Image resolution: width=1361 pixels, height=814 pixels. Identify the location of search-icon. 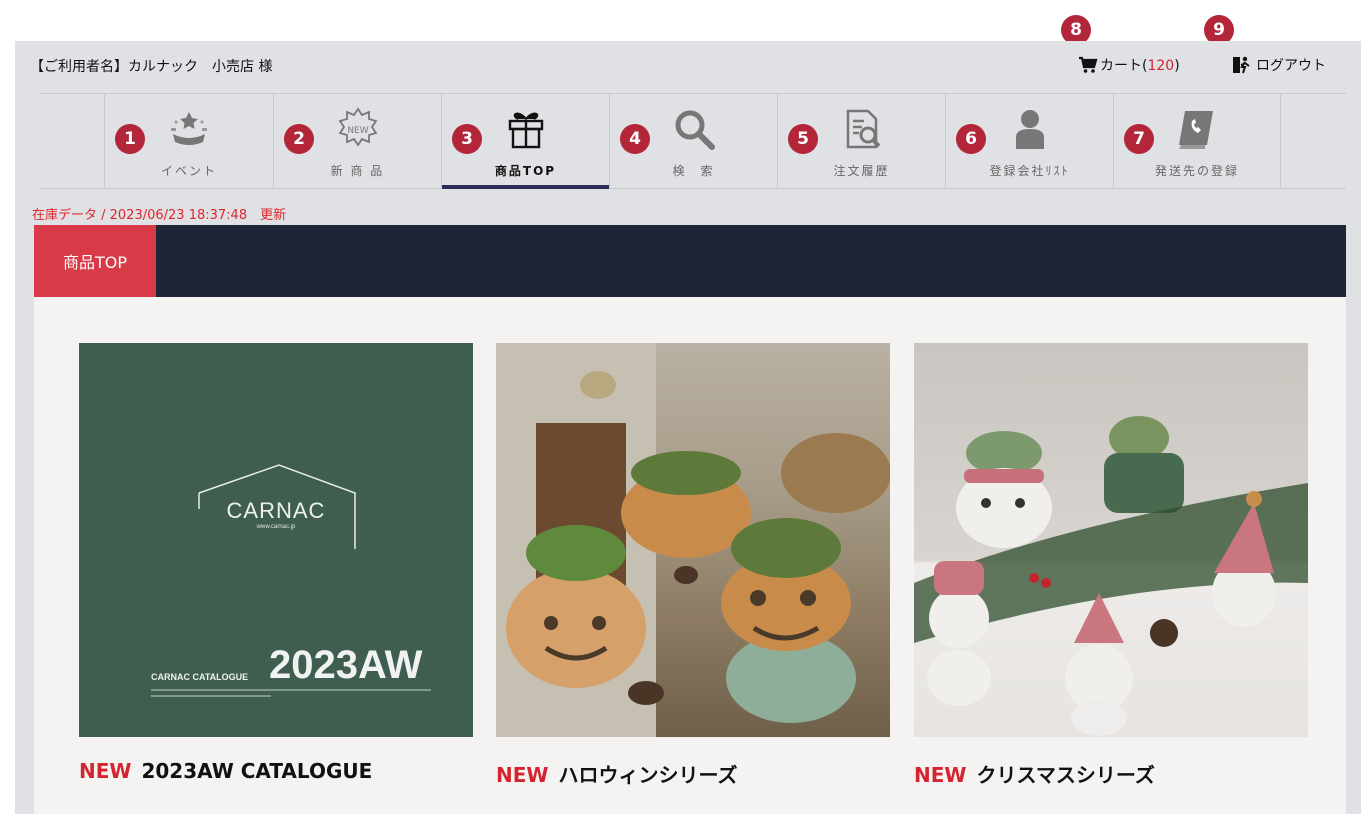
(694, 129).